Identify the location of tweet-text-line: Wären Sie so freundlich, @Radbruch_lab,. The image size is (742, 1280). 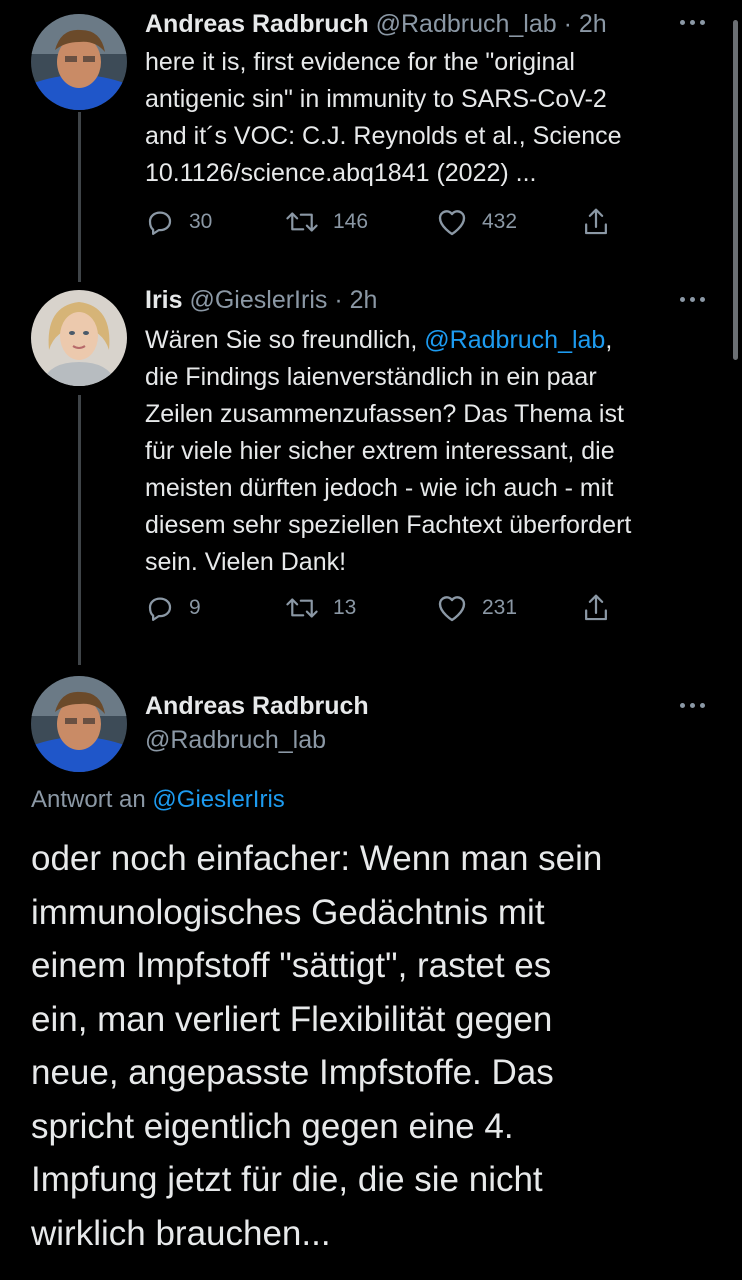
(440, 340).